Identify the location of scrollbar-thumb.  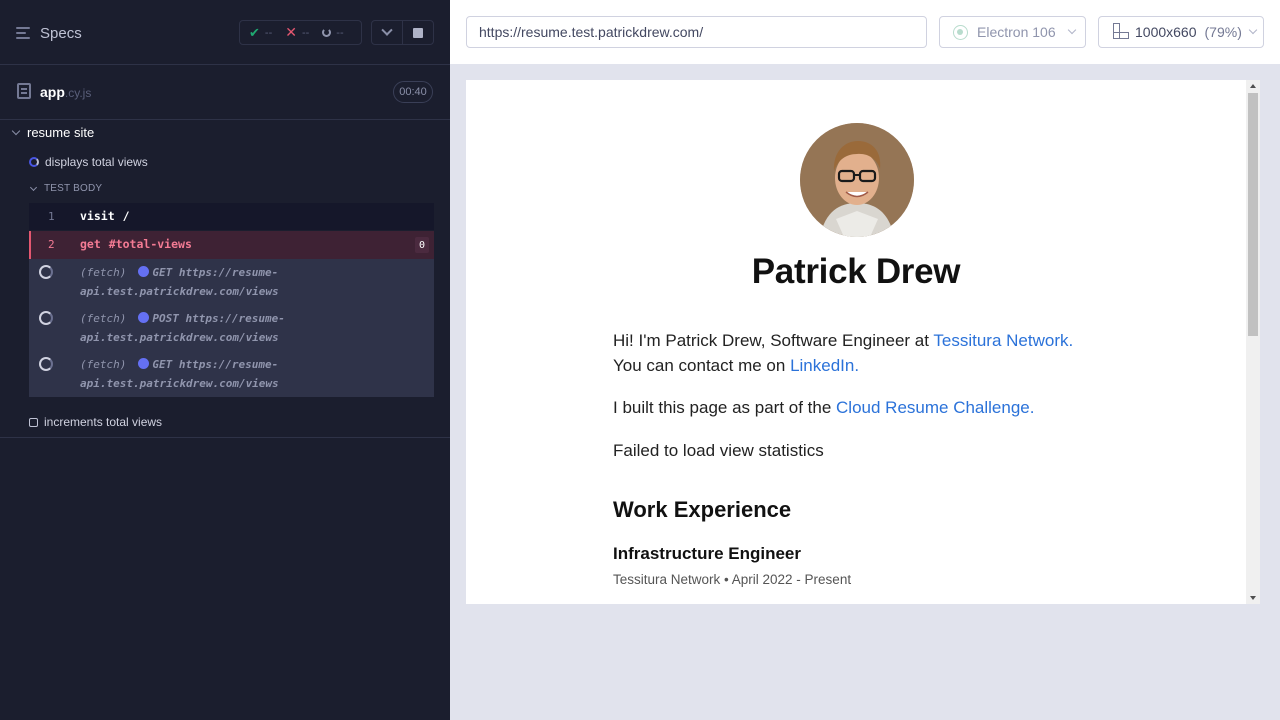
(1253, 214).